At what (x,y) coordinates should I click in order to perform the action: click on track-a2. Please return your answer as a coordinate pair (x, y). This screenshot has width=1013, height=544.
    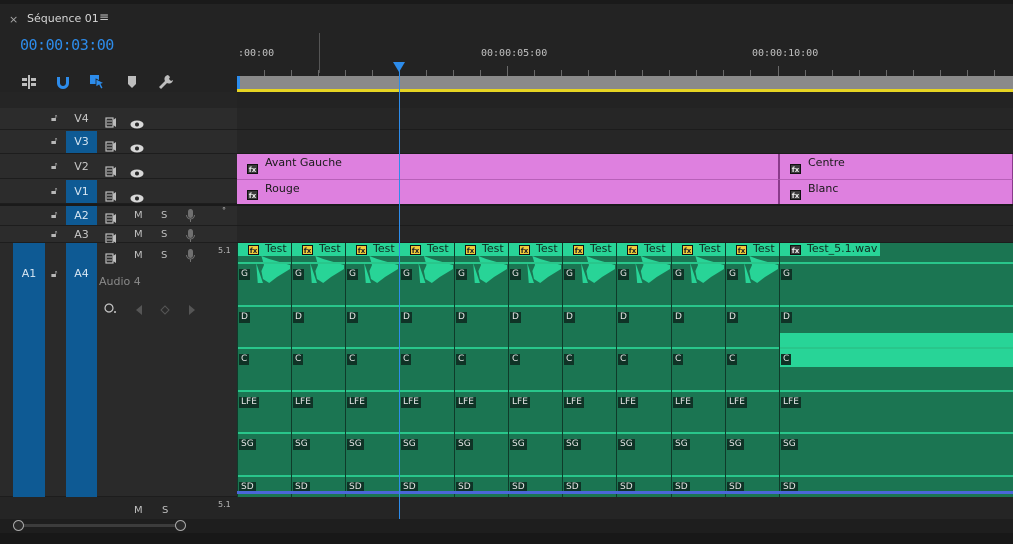
    Looking at the image, I should click on (625, 215).